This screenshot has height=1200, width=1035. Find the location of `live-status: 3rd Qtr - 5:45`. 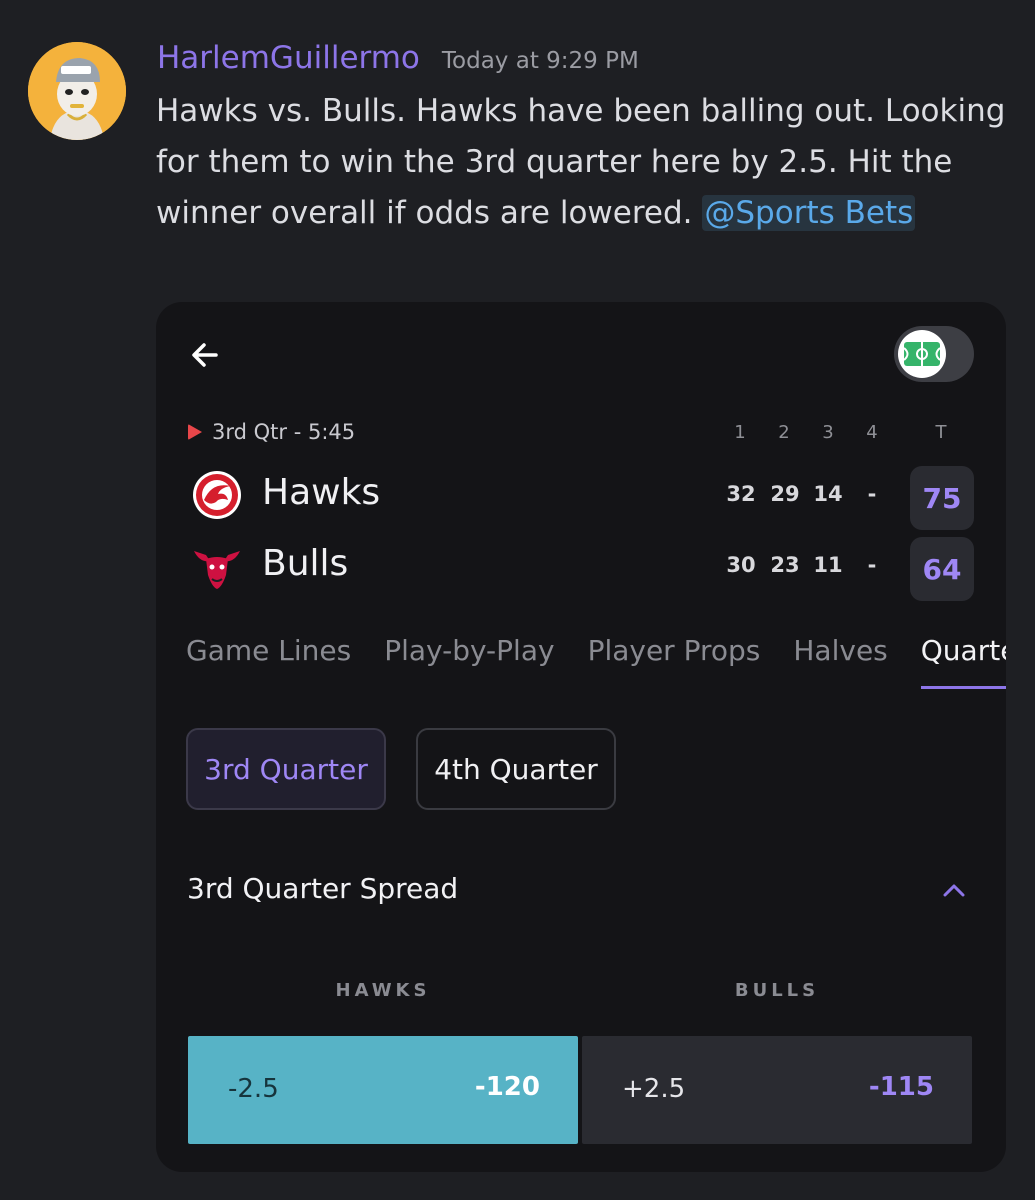

live-status: 3rd Qtr - 5:45 is located at coordinates (271, 432).